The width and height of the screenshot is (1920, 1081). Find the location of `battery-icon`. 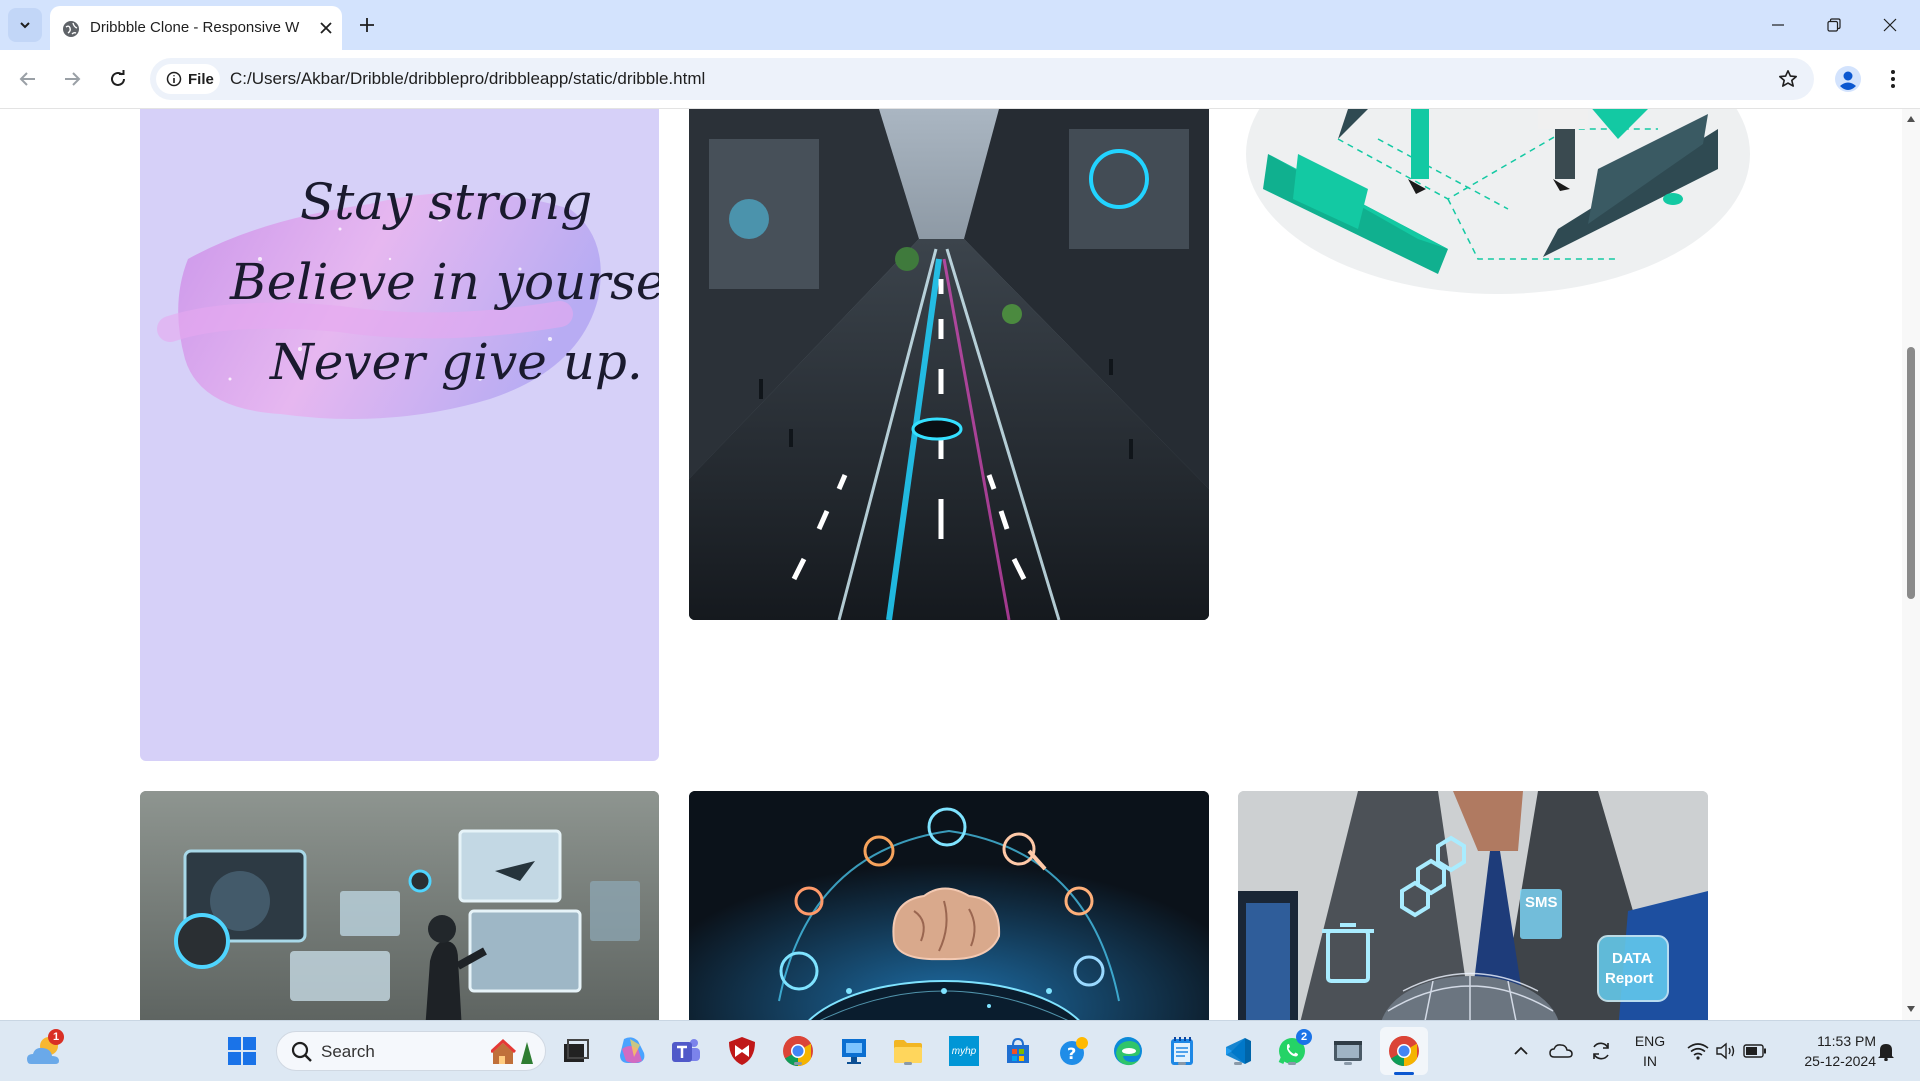

battery-icon is located at coordinates (1754, 1051).